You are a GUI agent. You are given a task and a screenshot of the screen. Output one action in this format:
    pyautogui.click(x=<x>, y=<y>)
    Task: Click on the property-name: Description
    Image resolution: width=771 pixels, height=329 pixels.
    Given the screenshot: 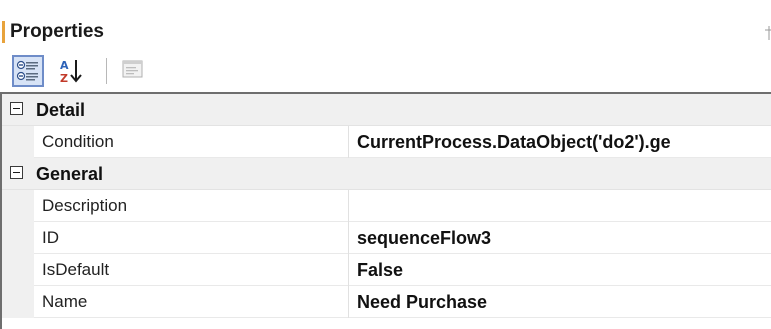 What is the action you would take?
    pyautogui.click(x=85, y=205)
    